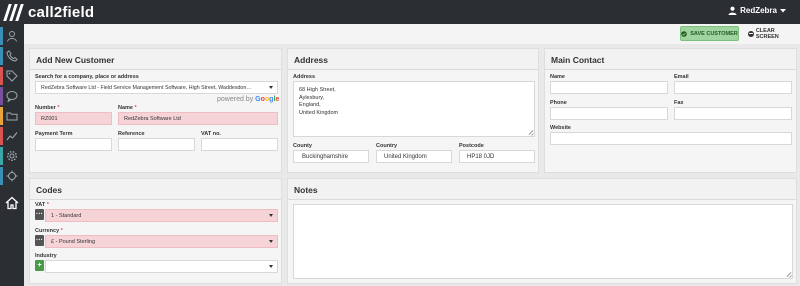 Image resolution: width=800 pixels, height=286 pixels. I want to click on home-icon, so click(12, 203).